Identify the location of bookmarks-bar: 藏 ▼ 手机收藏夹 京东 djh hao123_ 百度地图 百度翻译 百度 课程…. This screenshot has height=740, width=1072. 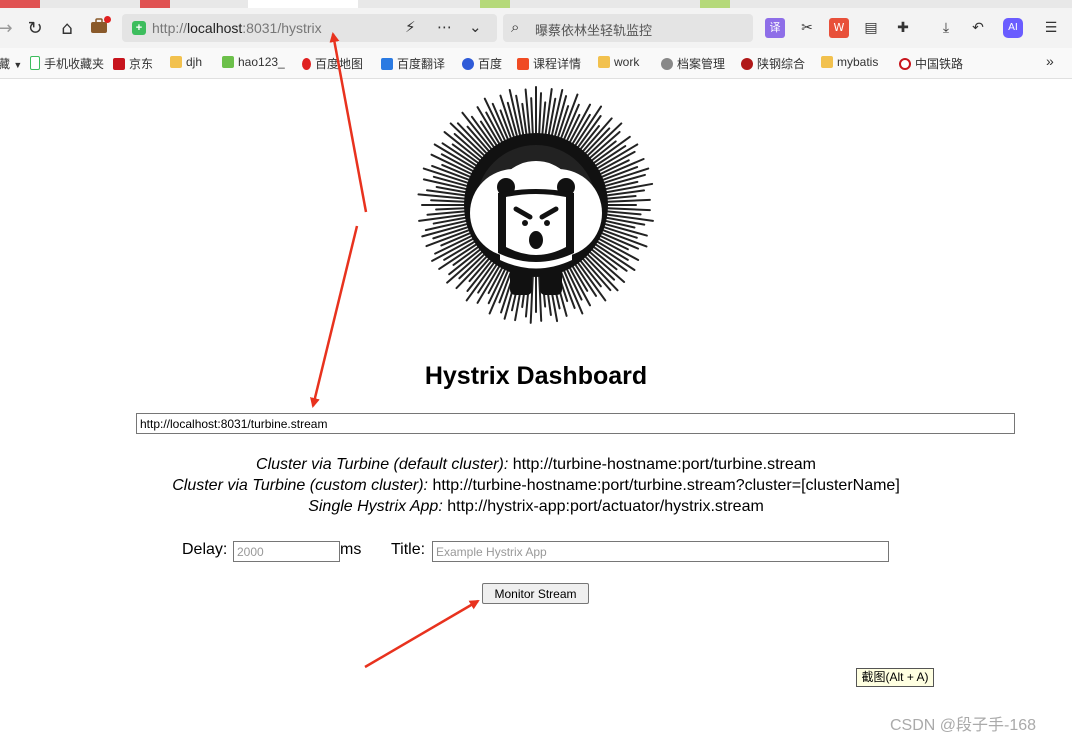
(536, 63).